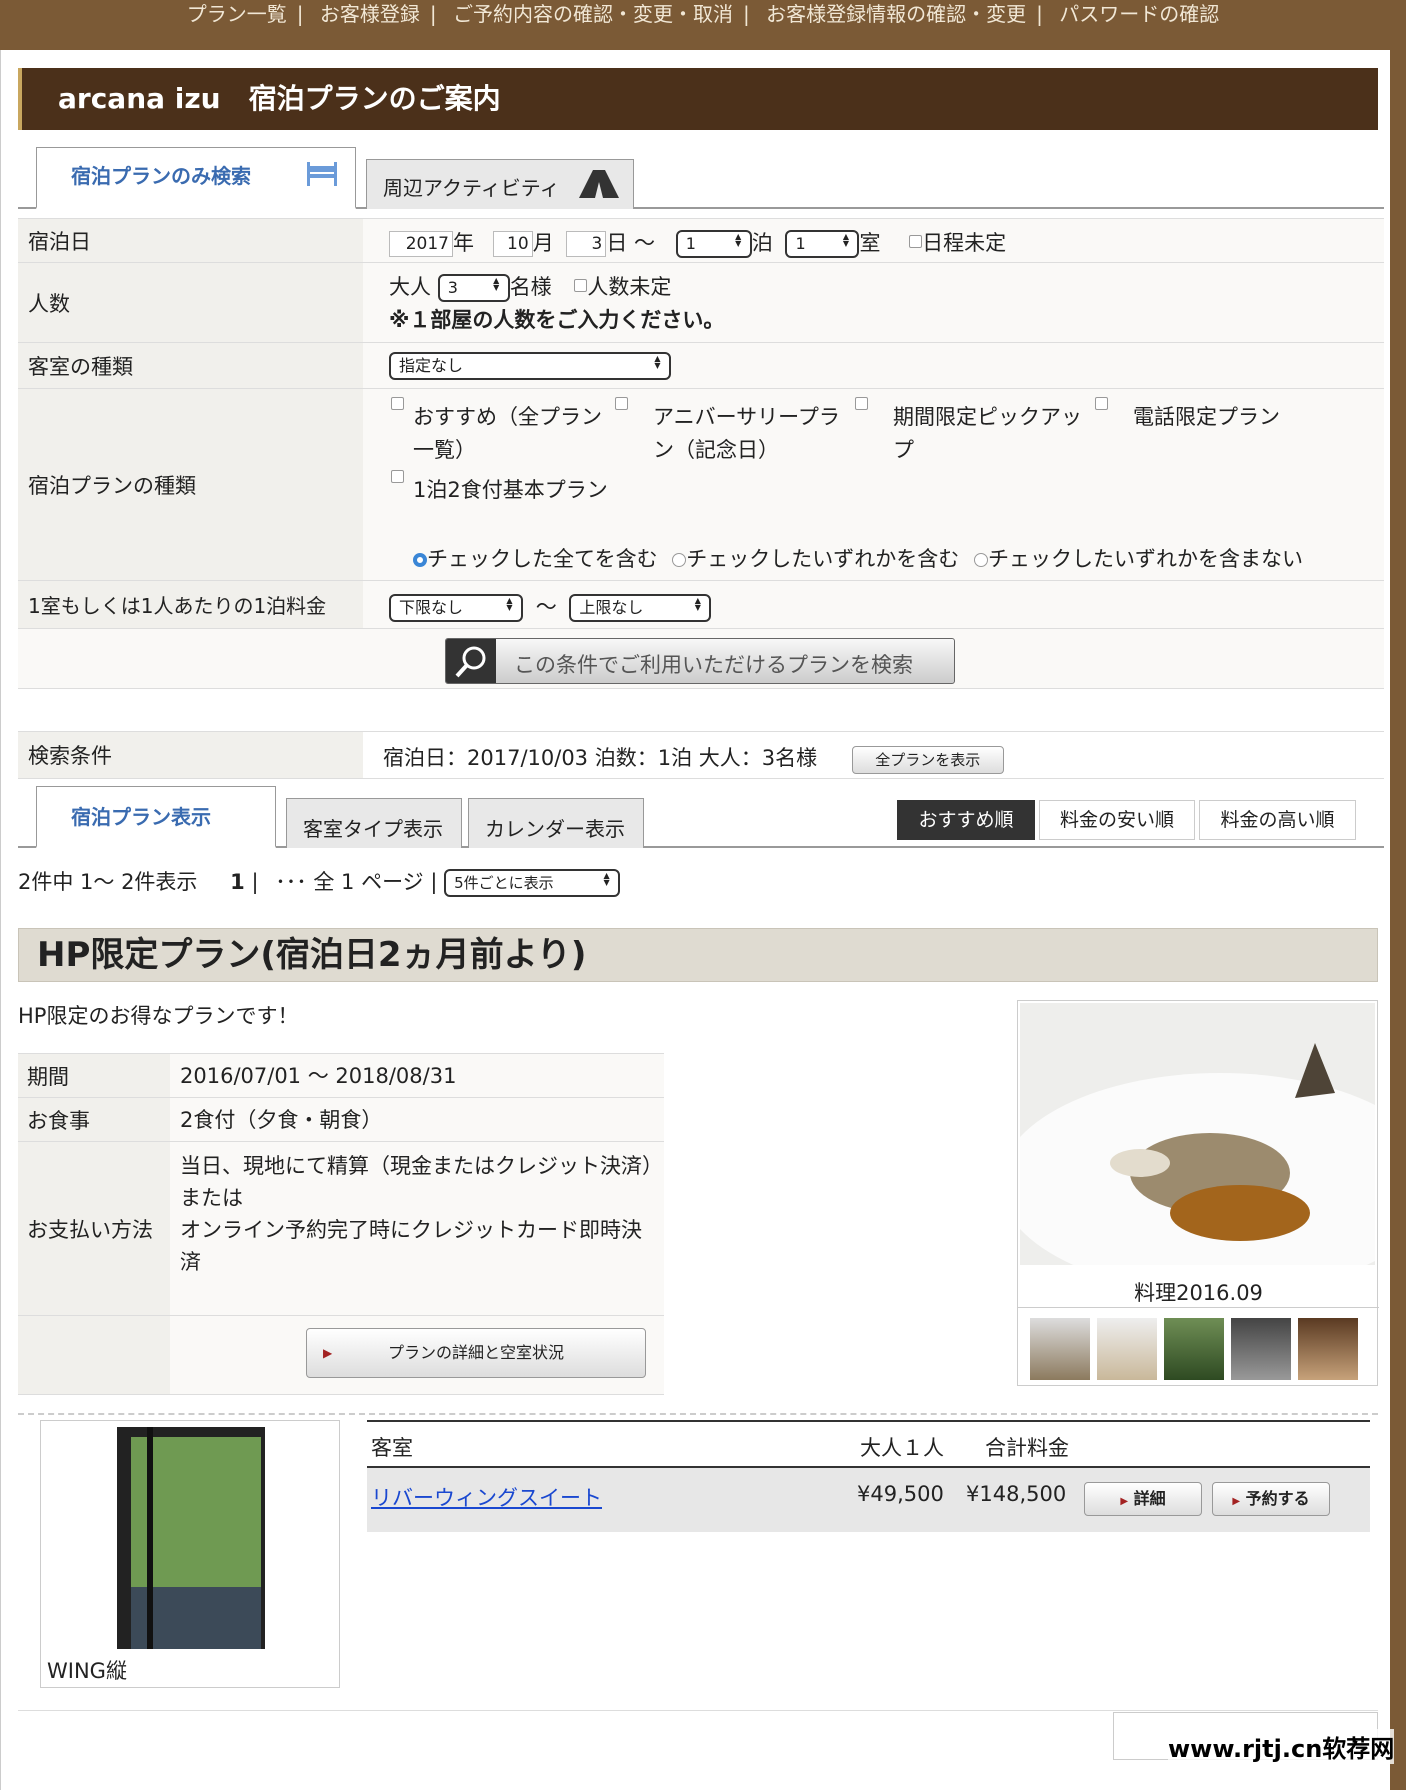  Describe the element at coordinates (556, 823) in the screenshot. I see `tab-calendar-view: カレンダー表示` at that location.